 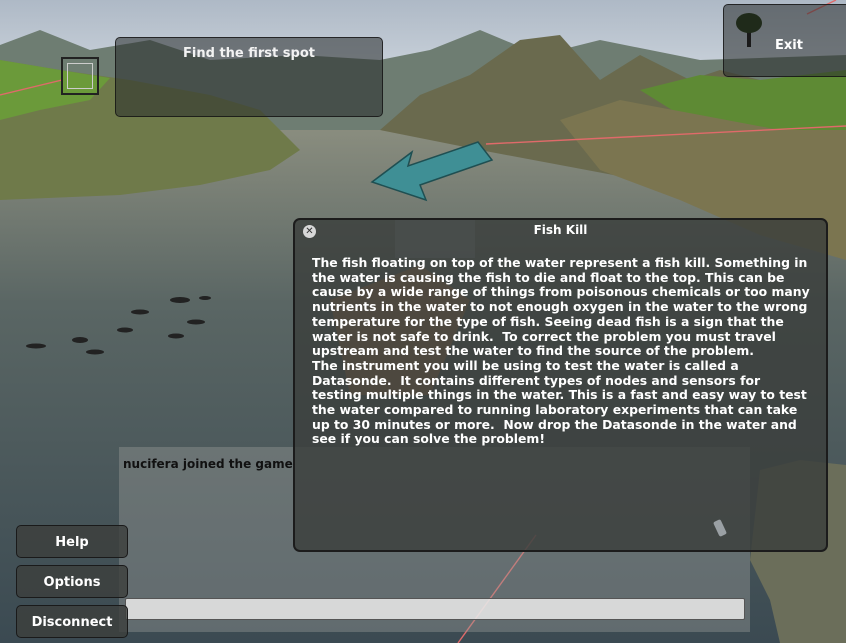 I want to click on exit-button: Exit, so click(x=784, y=40).